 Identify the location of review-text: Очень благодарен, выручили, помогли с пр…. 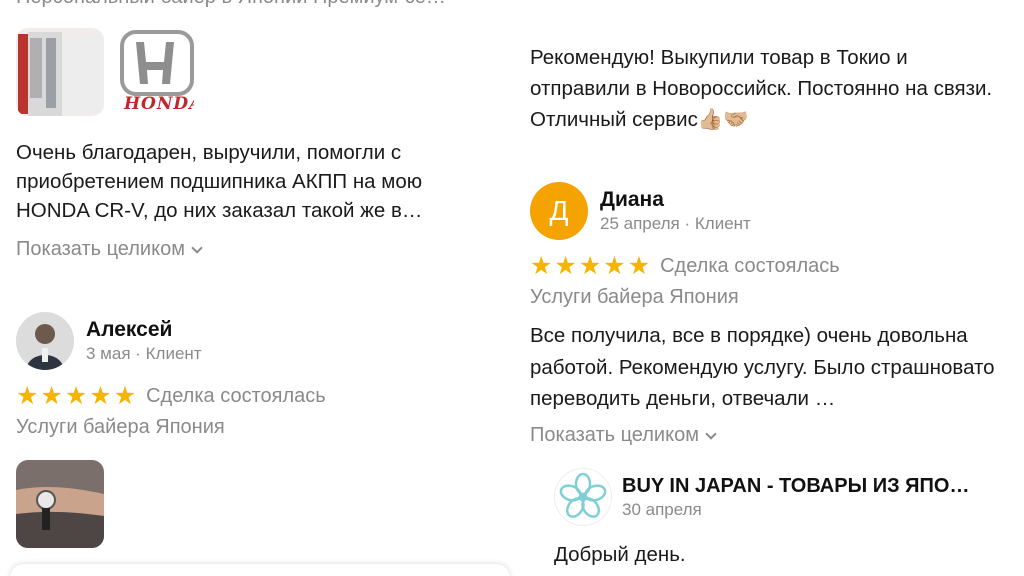
(219, 181).